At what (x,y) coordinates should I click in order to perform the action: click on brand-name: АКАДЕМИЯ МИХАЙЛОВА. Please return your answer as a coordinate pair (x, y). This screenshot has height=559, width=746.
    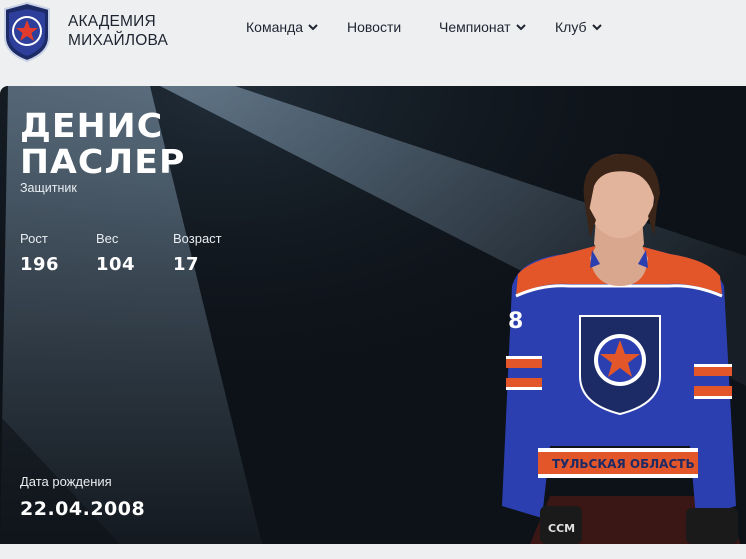
    Looking at the image, I should click on (118, 31).